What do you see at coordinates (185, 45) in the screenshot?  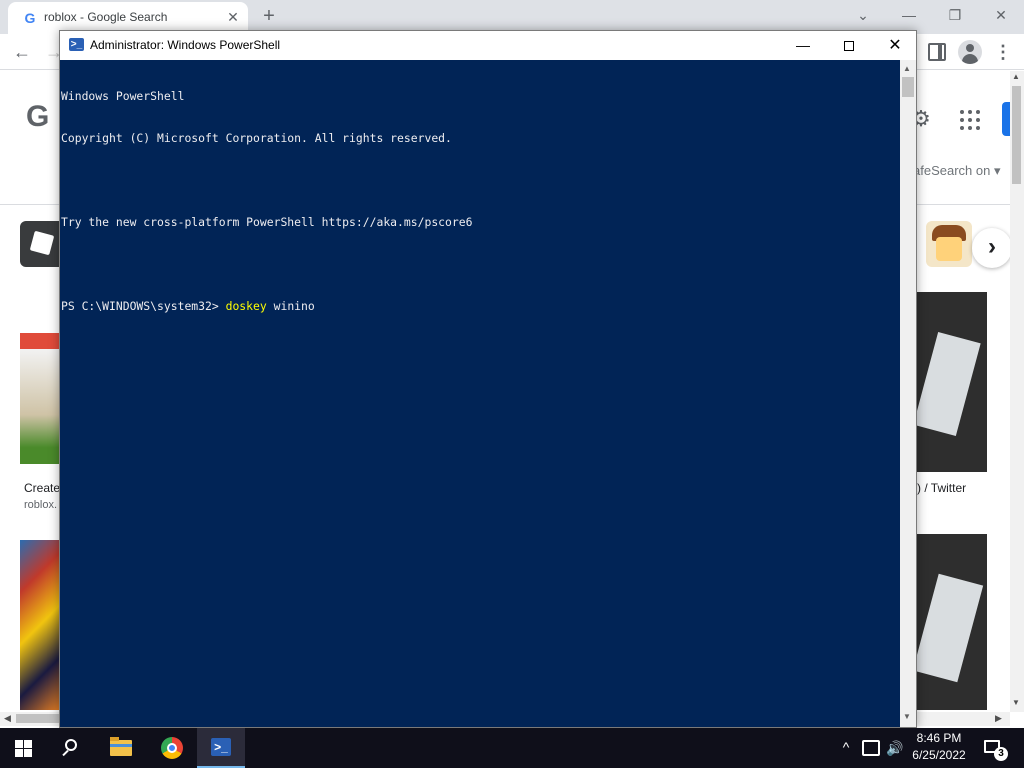 I see `window-title: Administrator: Windows PowerShell` at bounding box center [185, 45].